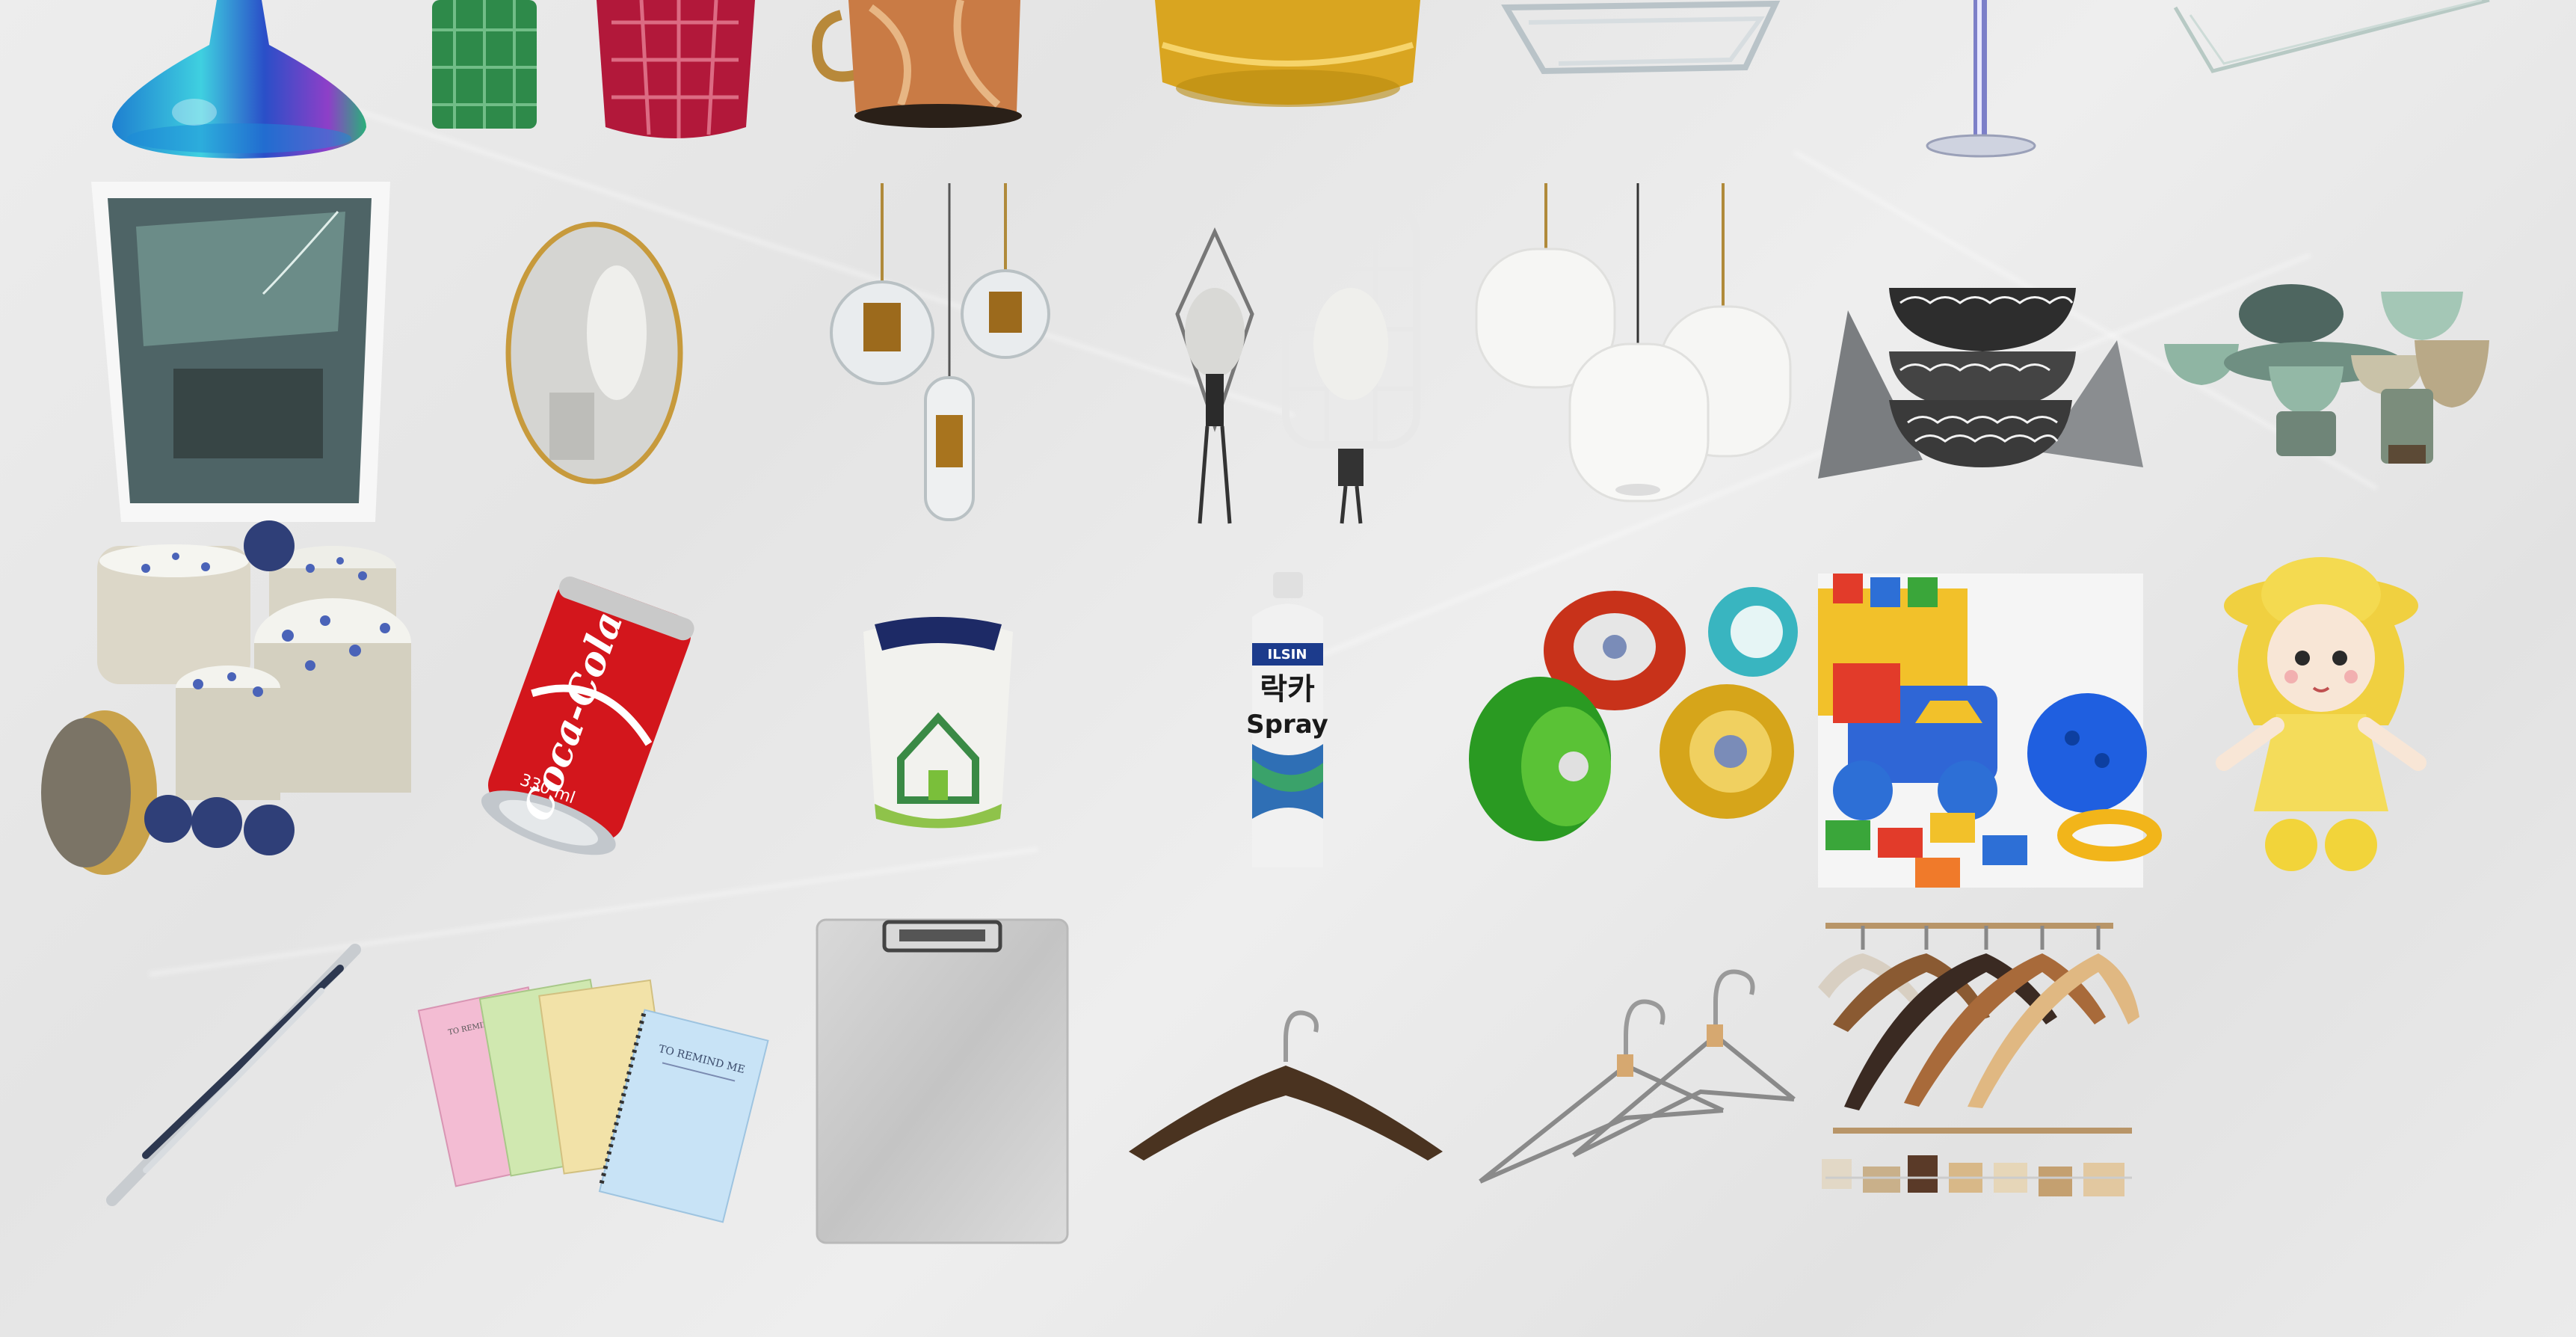 Image resolution: width=2576 pixels, height=1337 pixels. I want to click on floral-plates-icon, so click(226, 697).